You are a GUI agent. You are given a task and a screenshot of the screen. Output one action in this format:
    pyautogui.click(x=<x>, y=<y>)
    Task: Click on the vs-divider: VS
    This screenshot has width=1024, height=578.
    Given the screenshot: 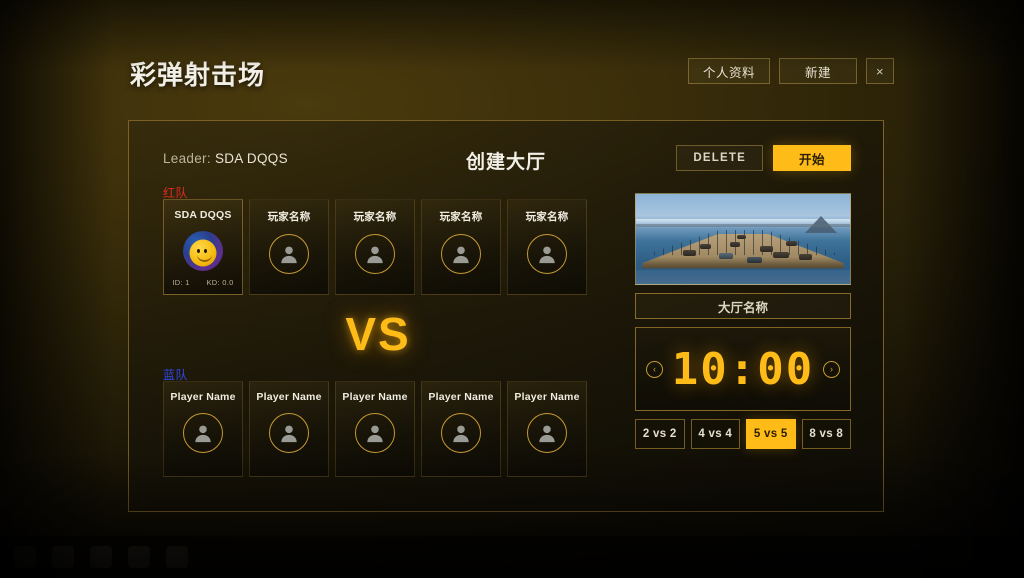 What is the action you would take?
    pyautogui.click(x=378, y=334)
    